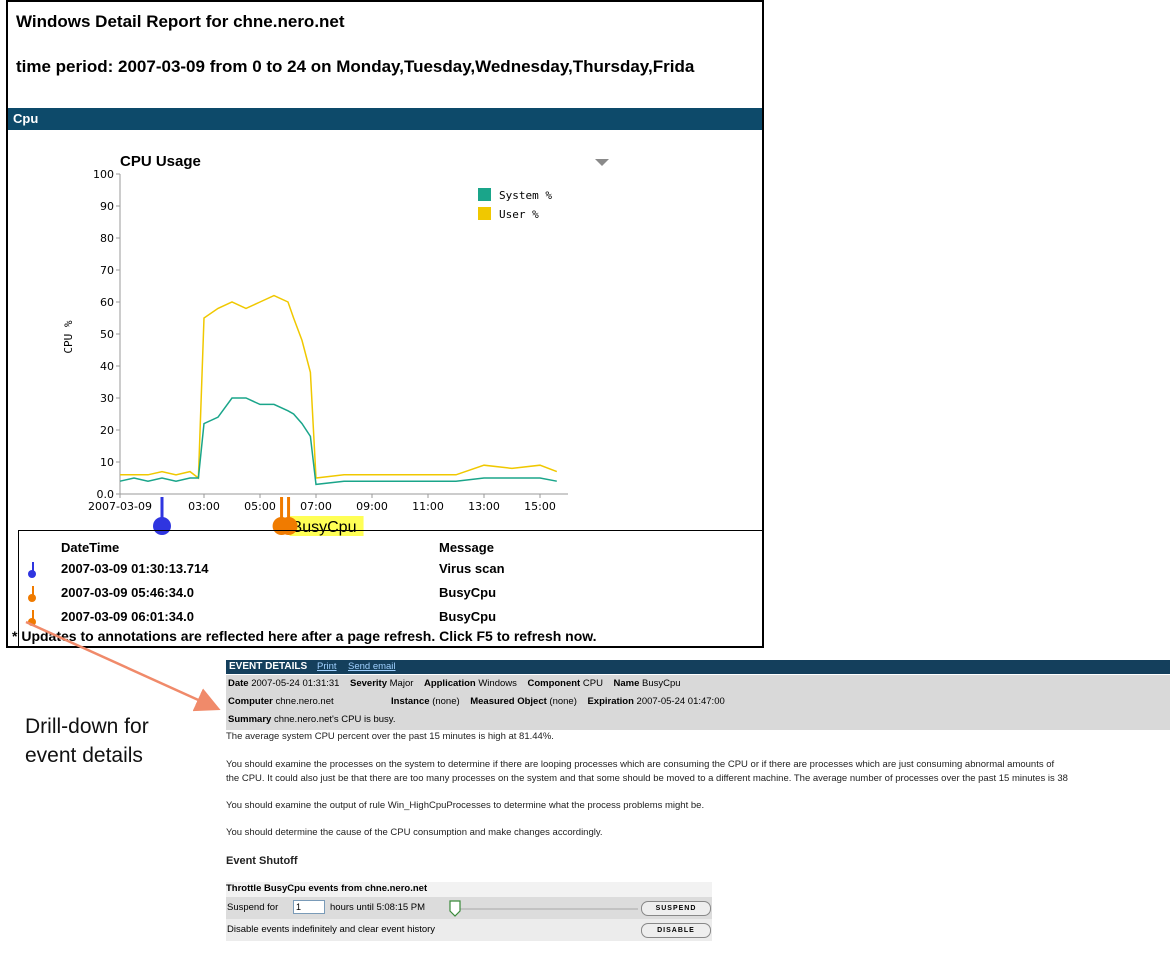  What do you see at coordinates (540, 506) in the screenshot?
I see `x-tick-label: 15:00` at bounding box center [540, 506].